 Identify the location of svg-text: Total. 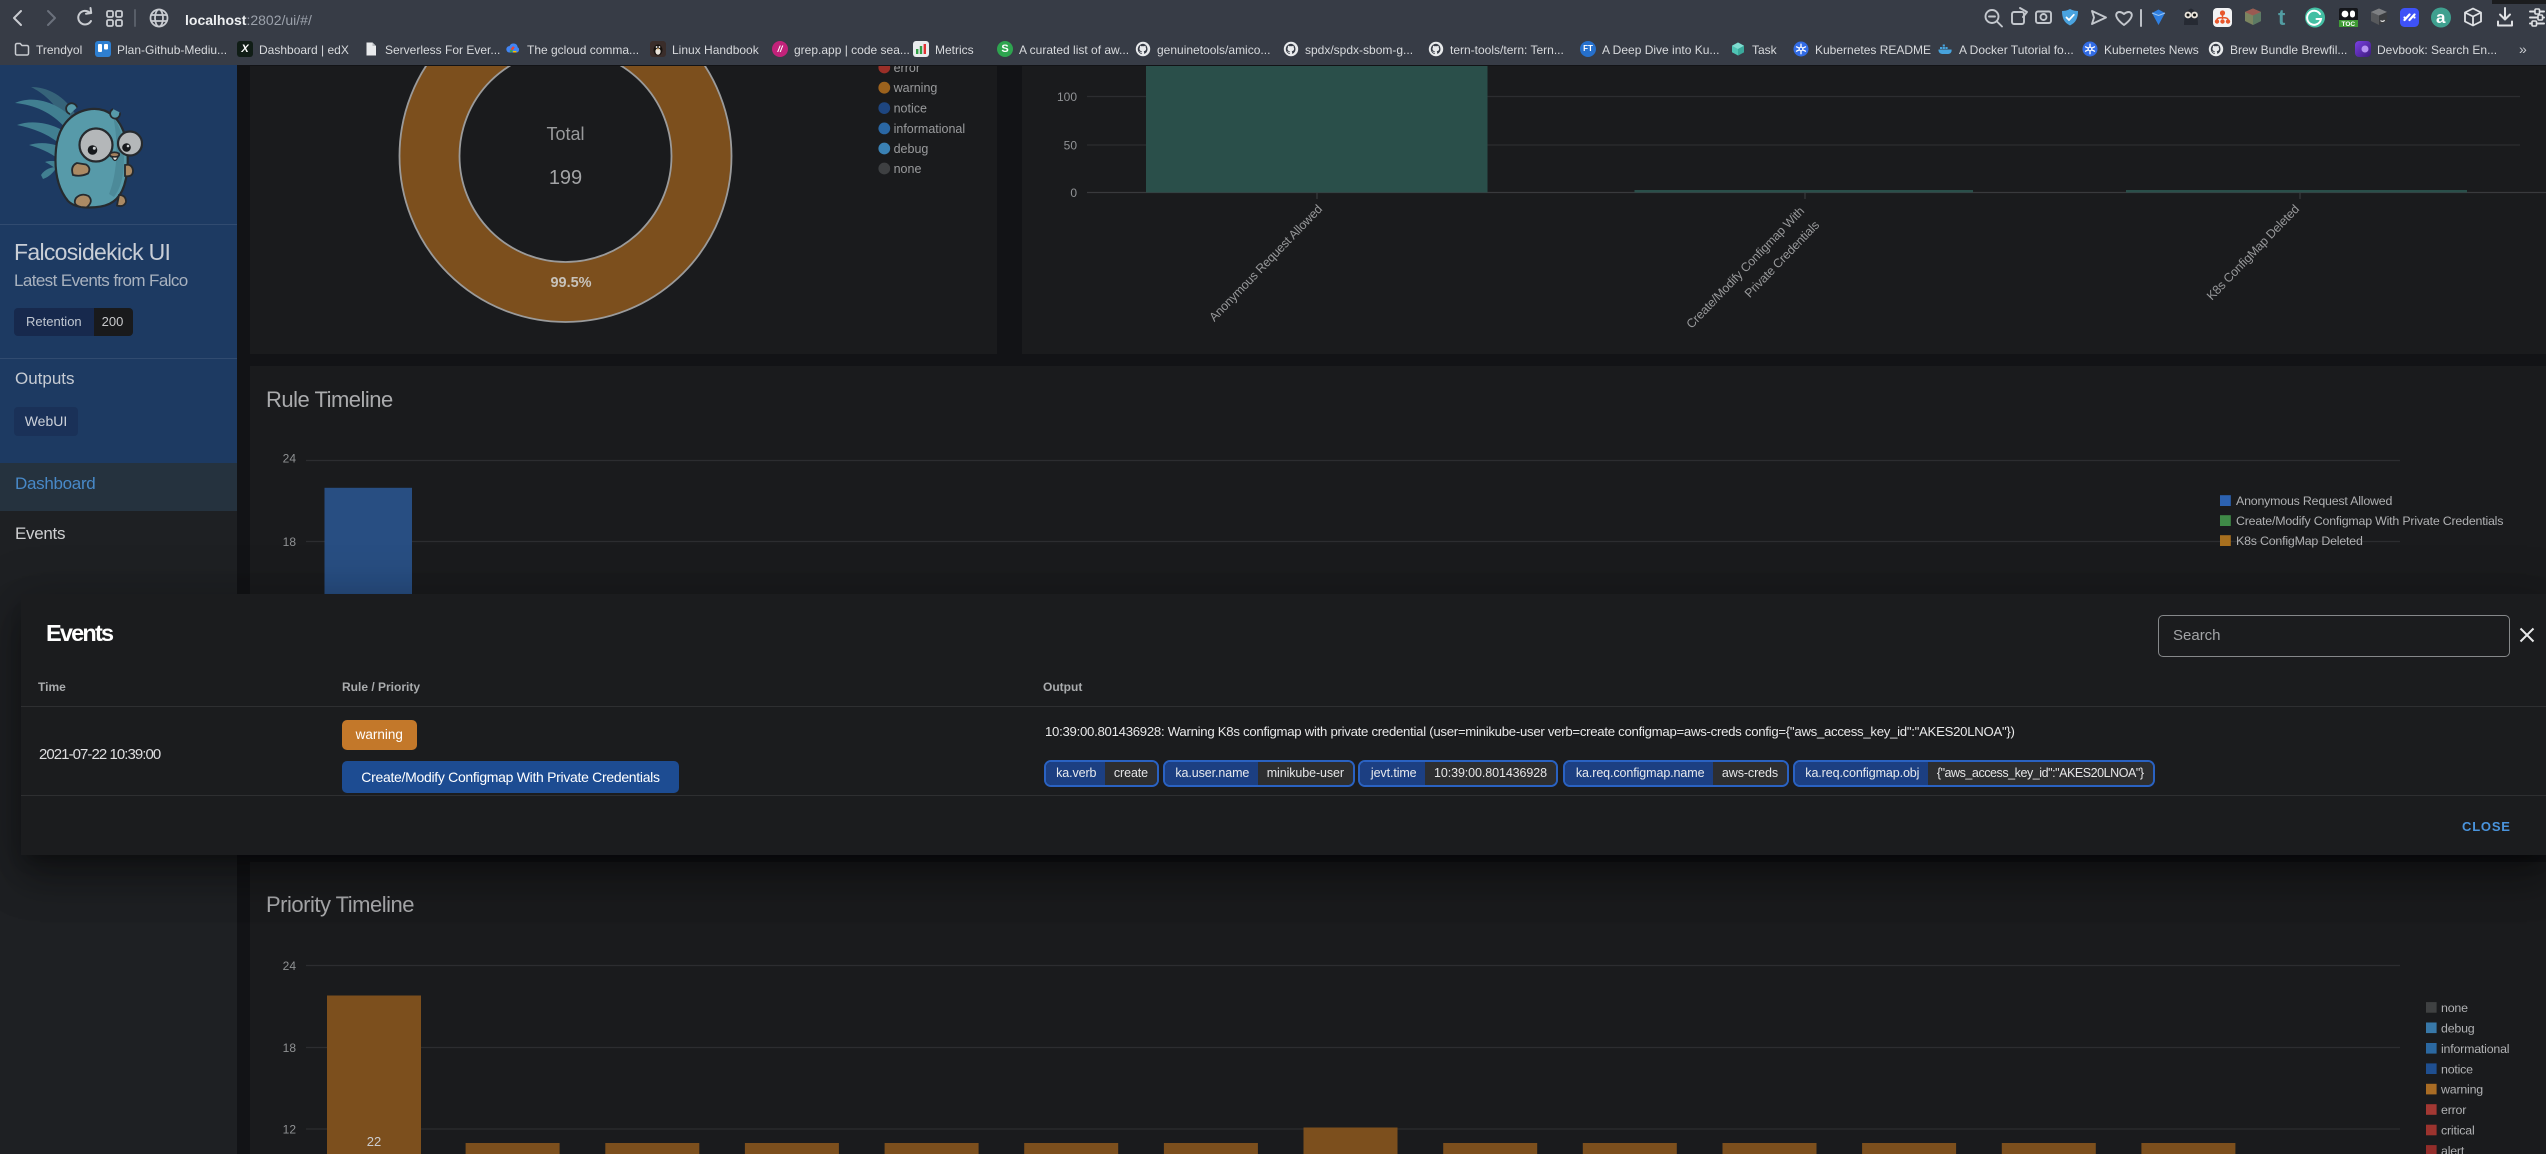
(565, 134).